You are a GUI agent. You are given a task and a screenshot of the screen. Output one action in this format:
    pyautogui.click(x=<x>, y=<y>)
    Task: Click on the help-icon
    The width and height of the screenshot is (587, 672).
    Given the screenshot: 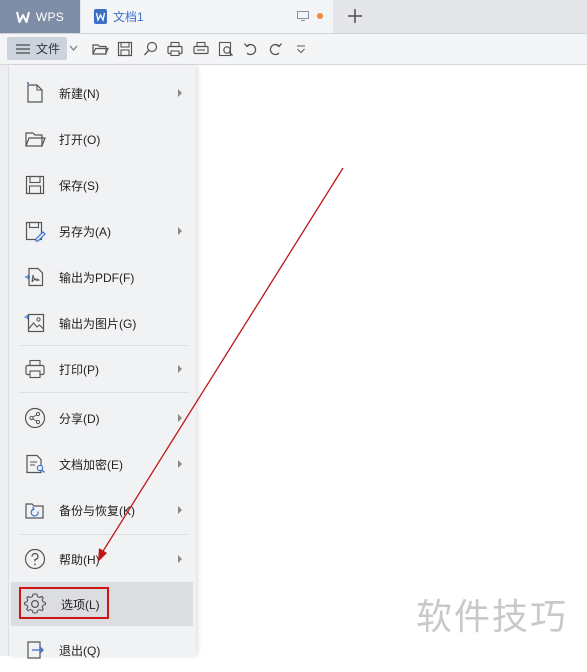 What is the action you would take?
    pyautogui.click(x=35, y=559)
    